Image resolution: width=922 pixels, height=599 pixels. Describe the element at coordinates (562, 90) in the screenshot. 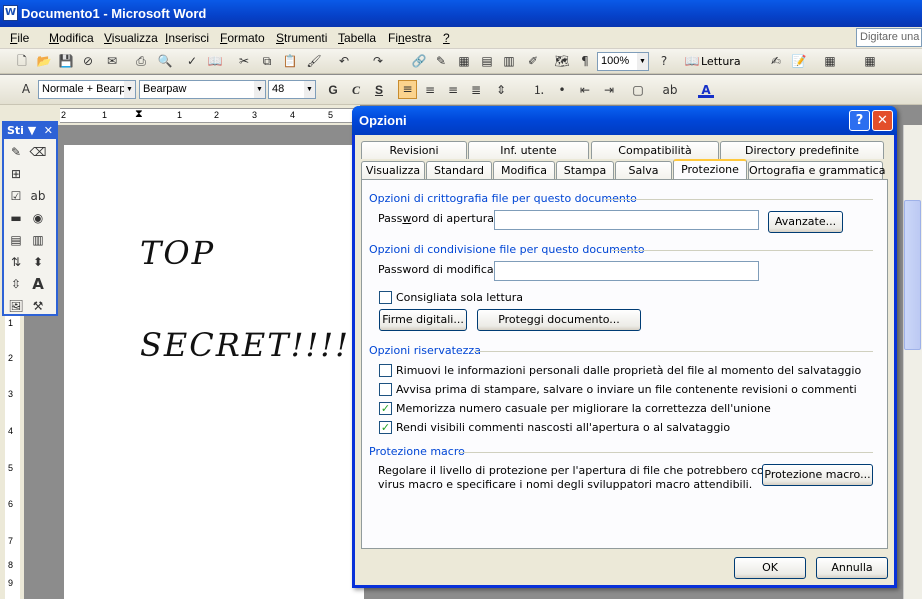

I see `bullets-icon: •` at that location.